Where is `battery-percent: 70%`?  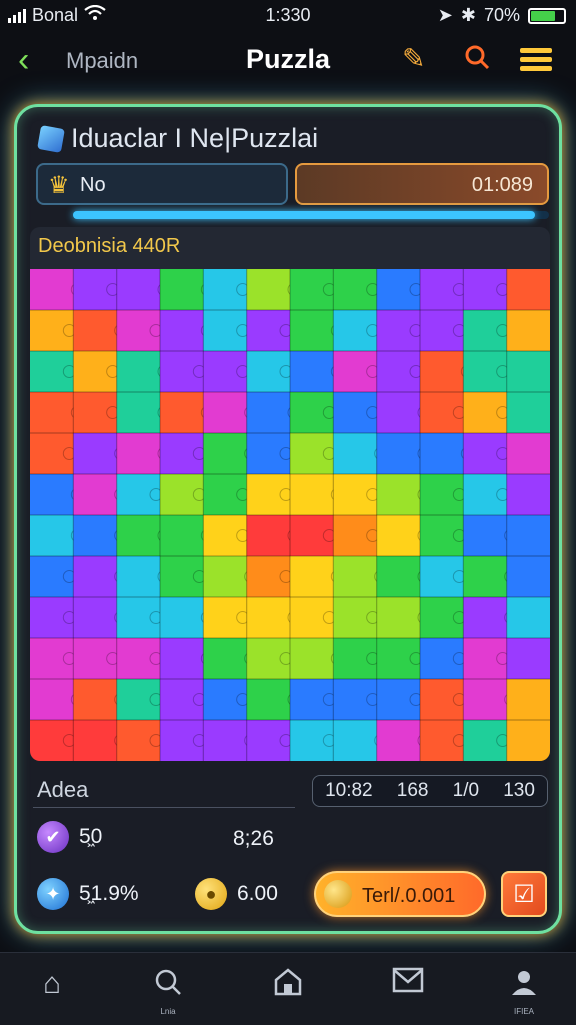 battery-percent: 70% is located at coordinates (501, 15).